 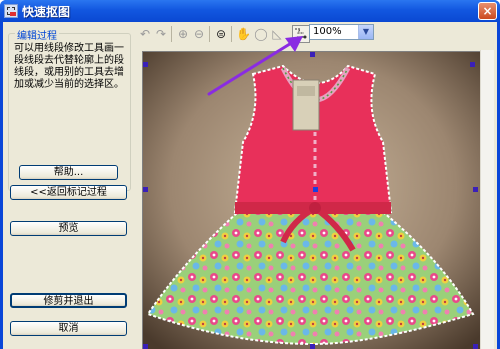 I want to click on app-icon, so click(x=11, y=11).